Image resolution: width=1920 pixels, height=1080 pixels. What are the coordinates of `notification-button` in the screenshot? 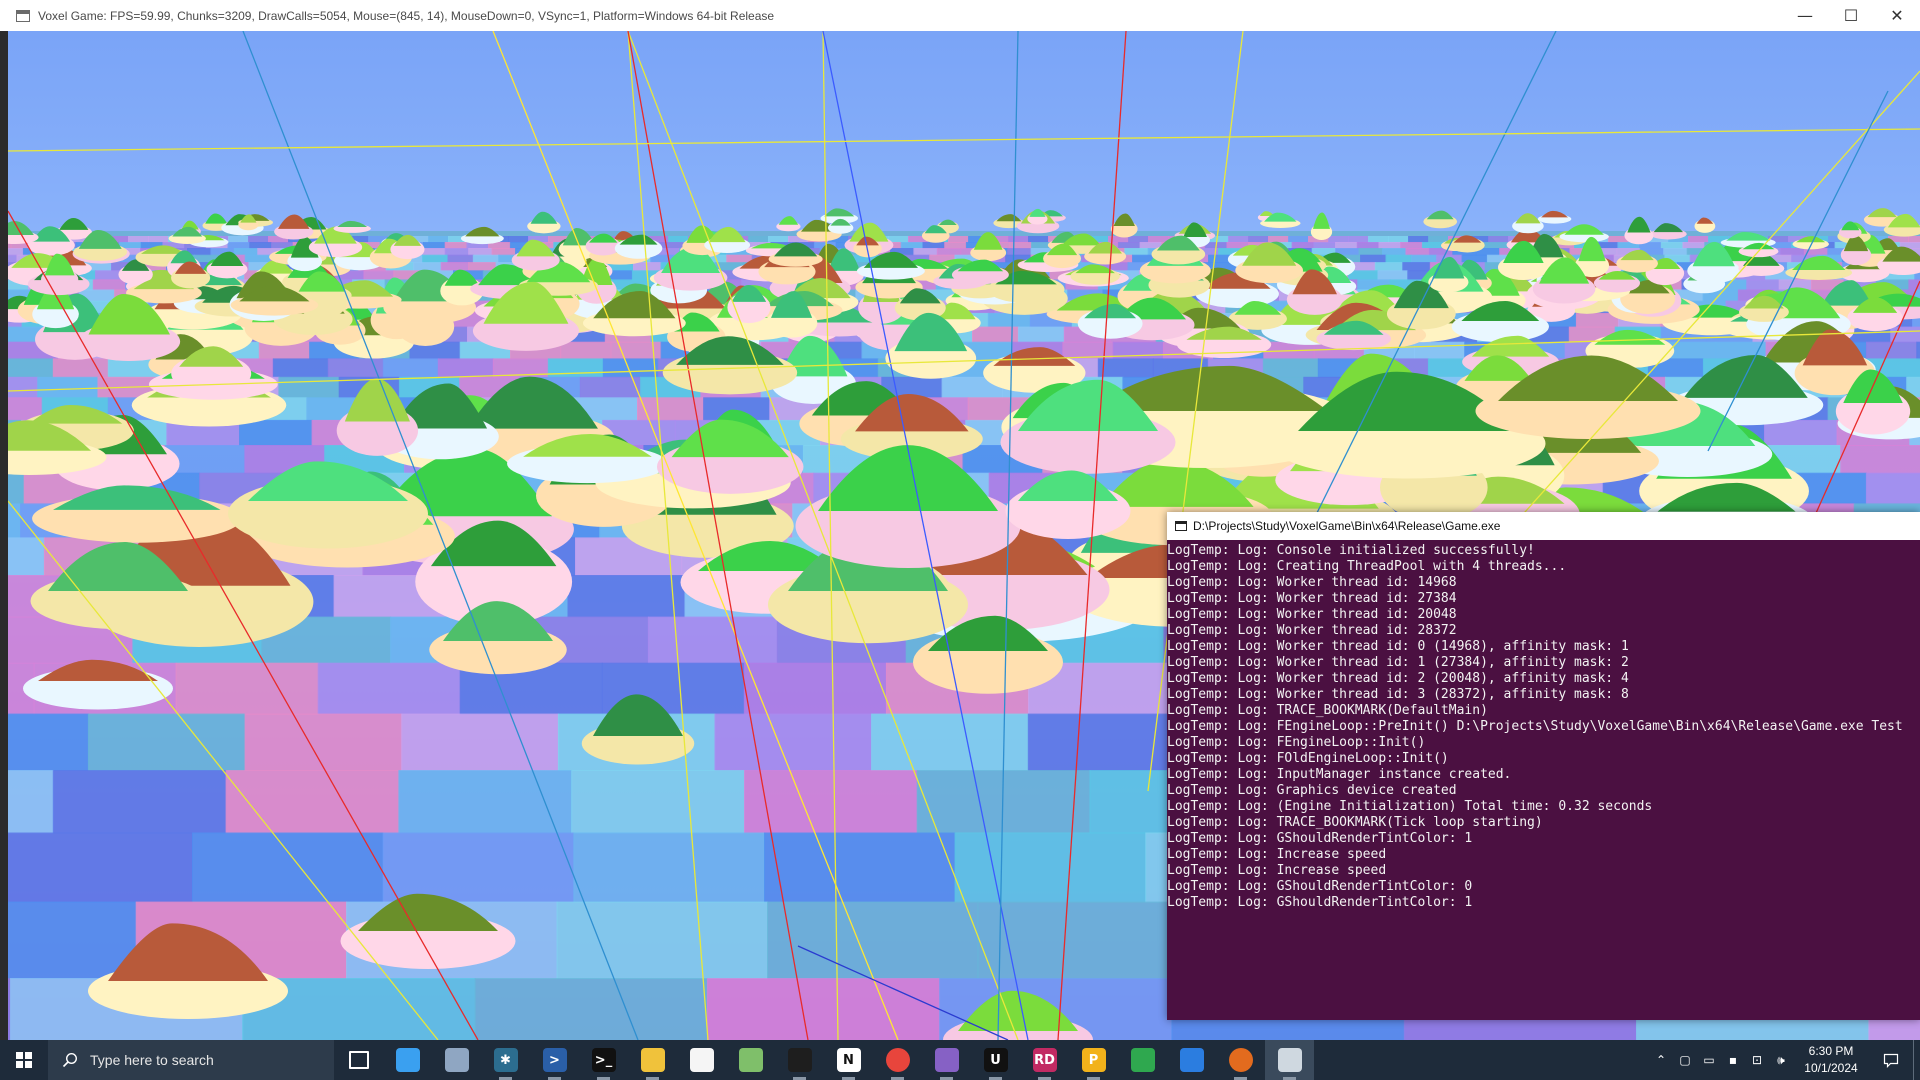 It's located at (1891, 1060).